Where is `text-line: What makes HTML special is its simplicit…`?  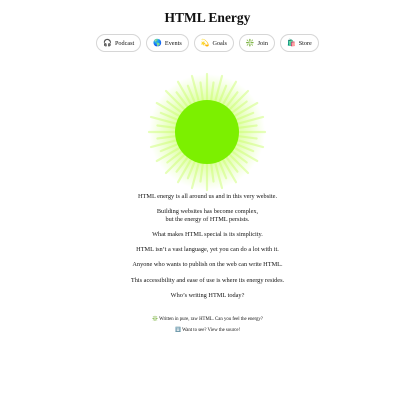 text-line: What makes HTML special is its simplicit… is located at coordinates (207, 234).